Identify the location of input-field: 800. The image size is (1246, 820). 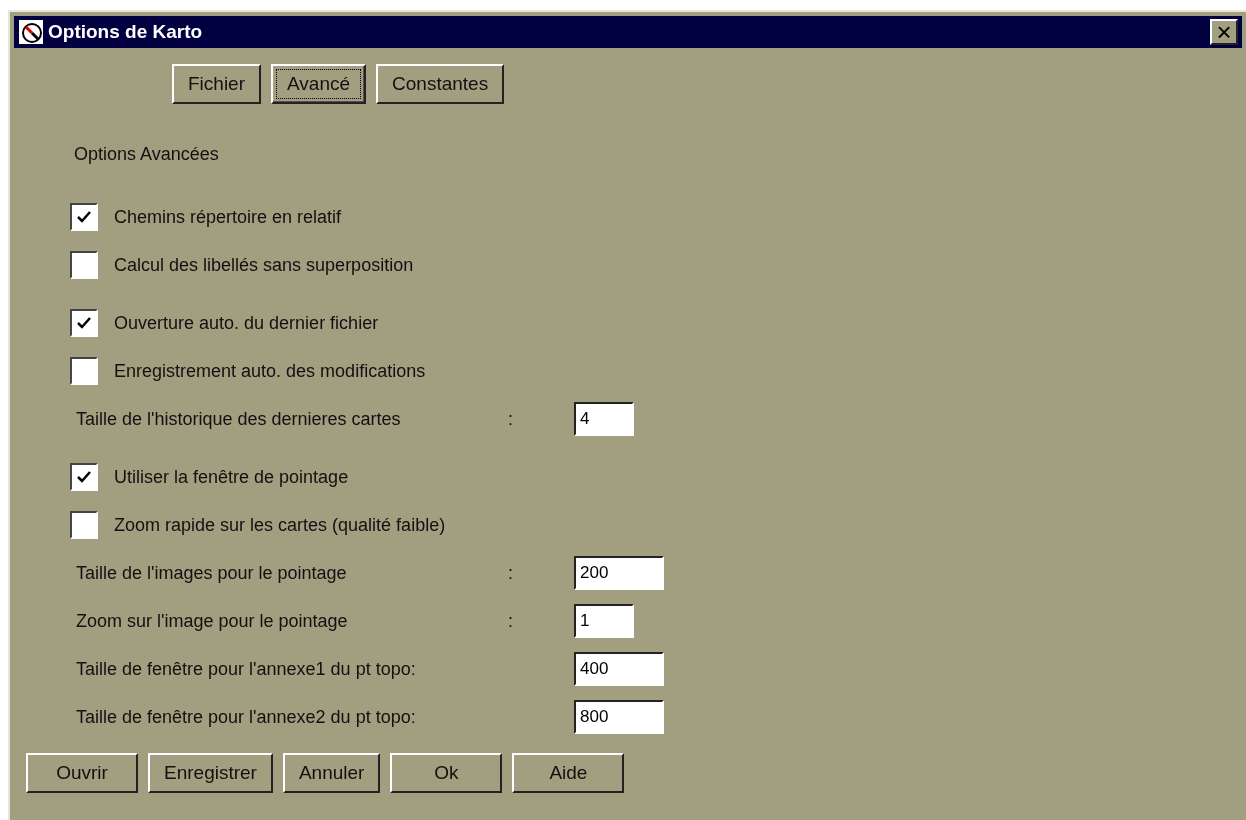
(619, 717).